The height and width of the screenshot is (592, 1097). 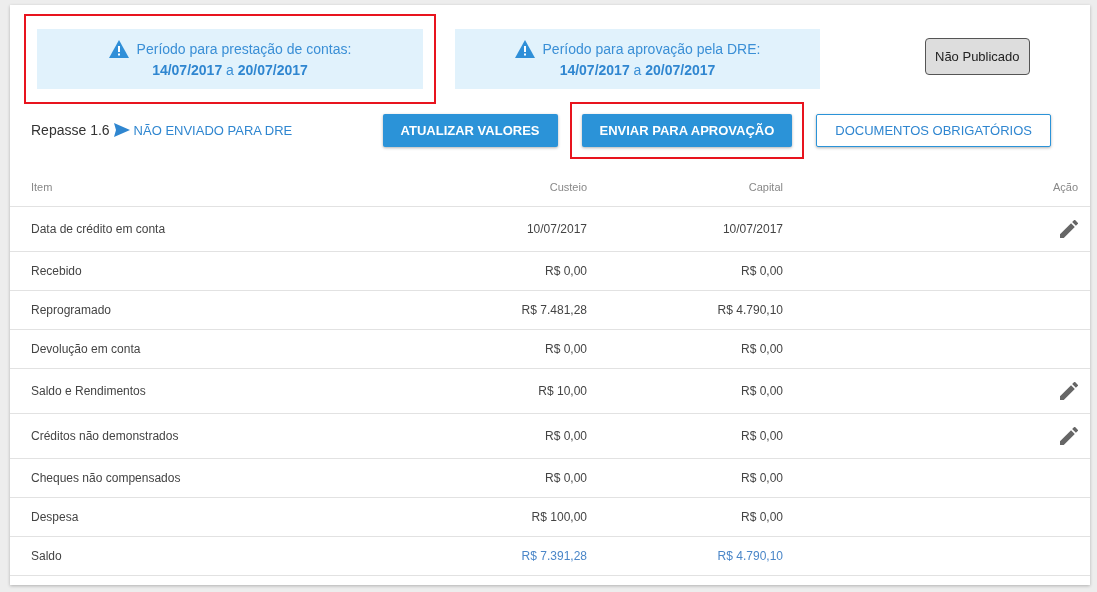 I want to click on action-button: DOCUMENTOS OBRIGATÓRIOS, so click(x=933, y=130).